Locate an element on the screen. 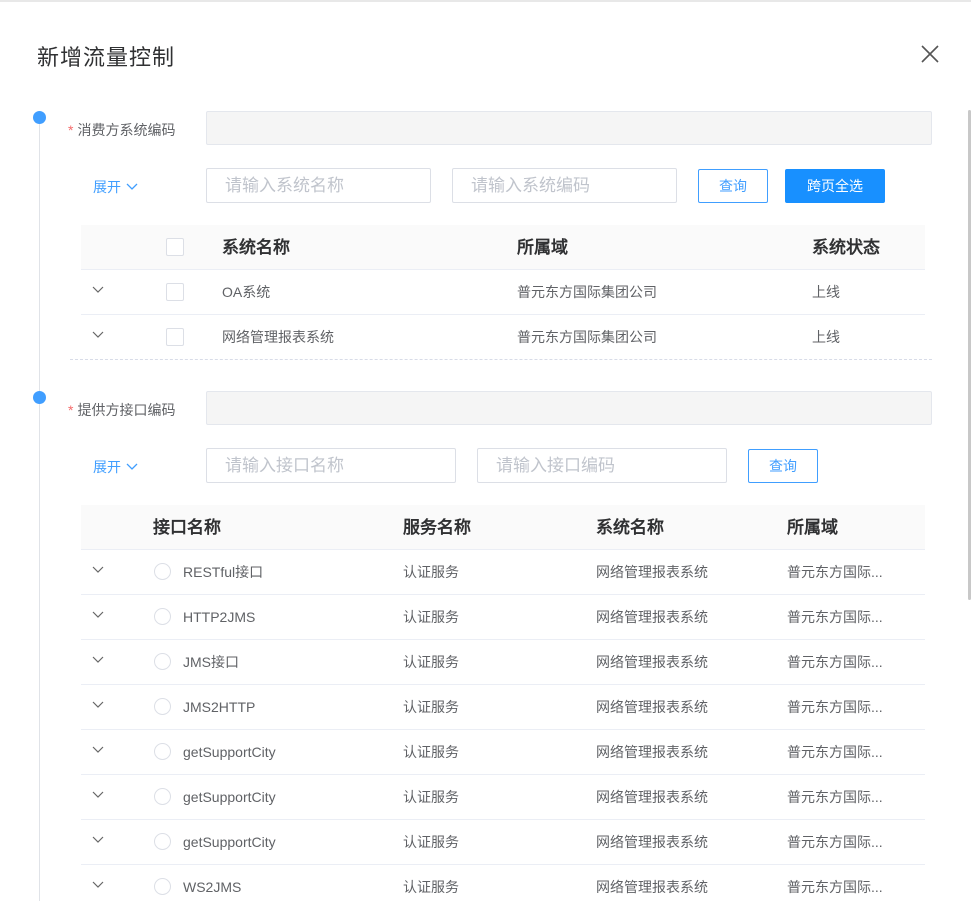 The height and width of the screenshot is (901, 971). system-name-search-input is located at coordinates (318, 185).